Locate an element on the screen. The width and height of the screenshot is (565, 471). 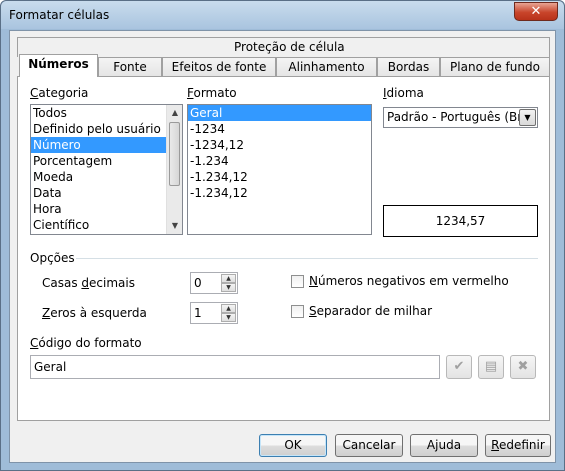
section-divider is located at coordinates (307, 258).